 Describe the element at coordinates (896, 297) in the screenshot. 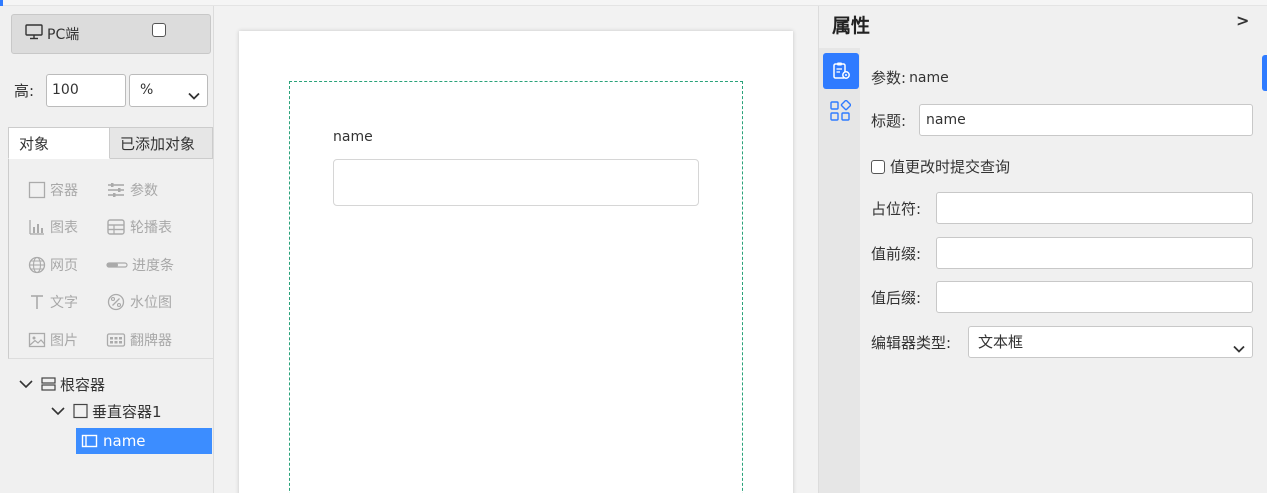

I see `suffix-label: 值后缀:` at that location.